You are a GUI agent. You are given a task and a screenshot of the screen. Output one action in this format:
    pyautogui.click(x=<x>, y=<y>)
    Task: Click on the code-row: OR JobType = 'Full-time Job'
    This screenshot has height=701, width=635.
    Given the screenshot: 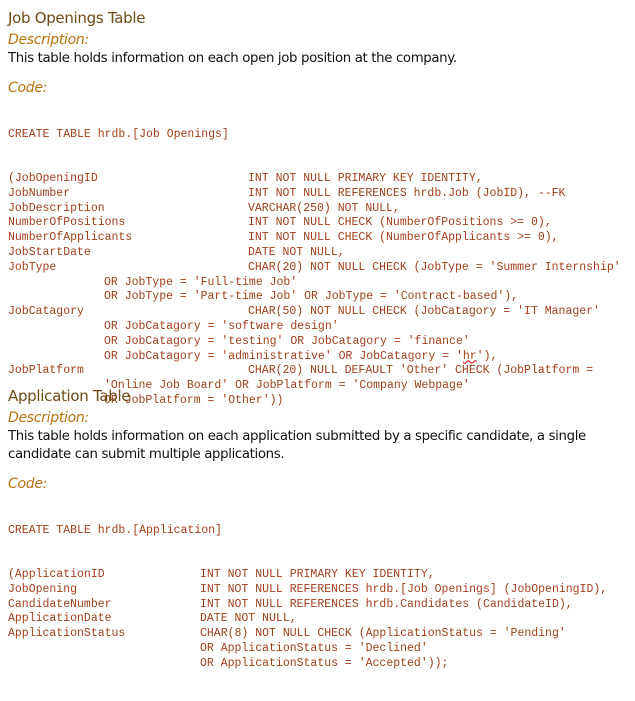 What is the action you would take?
    pyautogui.click(x=321, y=283)
    